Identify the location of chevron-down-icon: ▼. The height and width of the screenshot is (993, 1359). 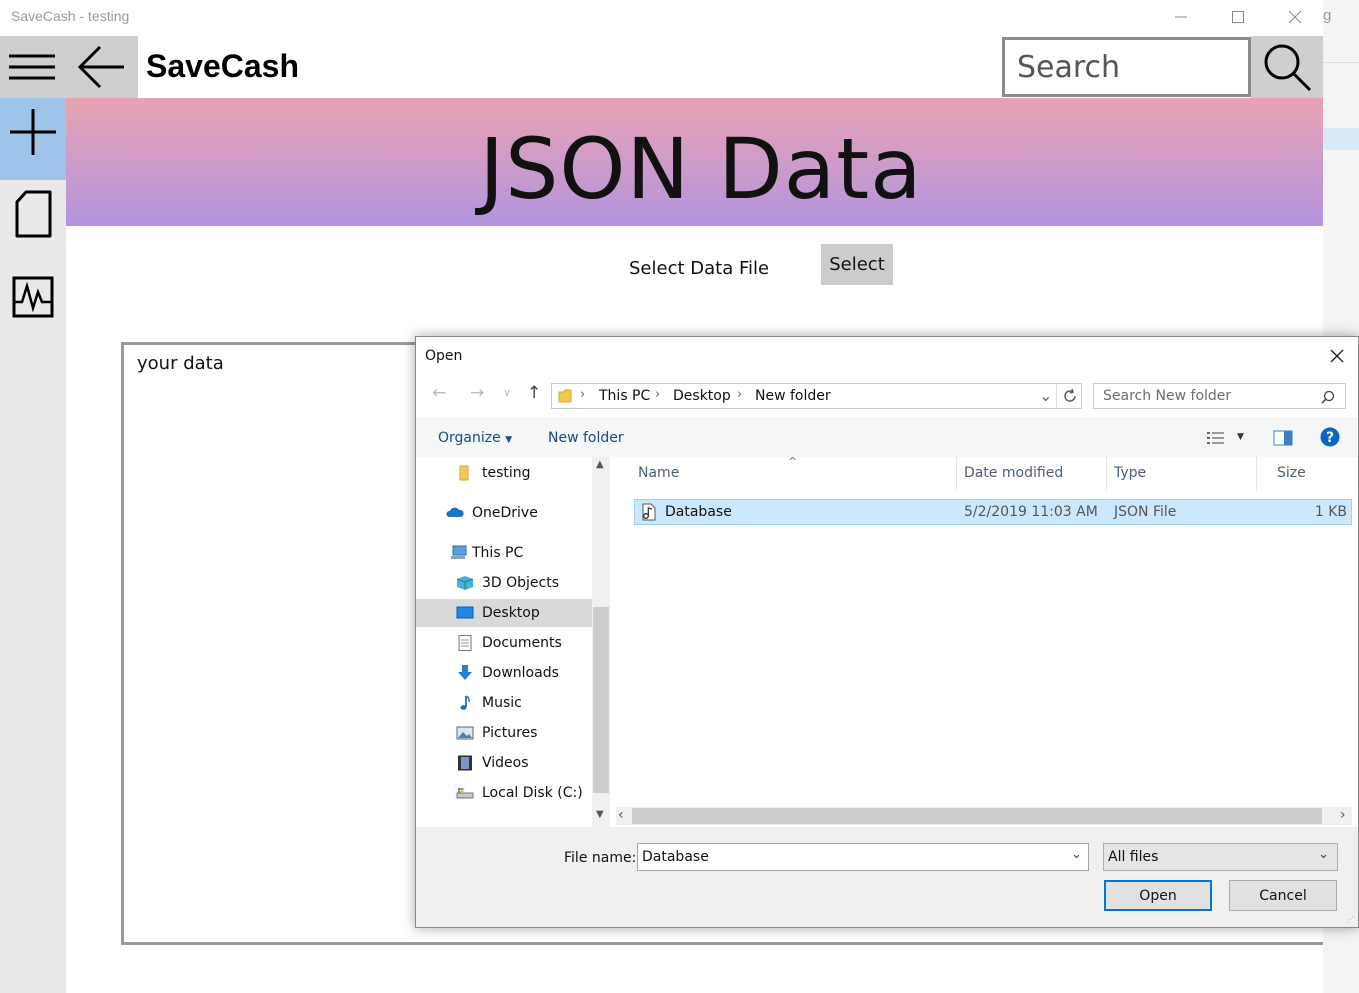
(509, 440).